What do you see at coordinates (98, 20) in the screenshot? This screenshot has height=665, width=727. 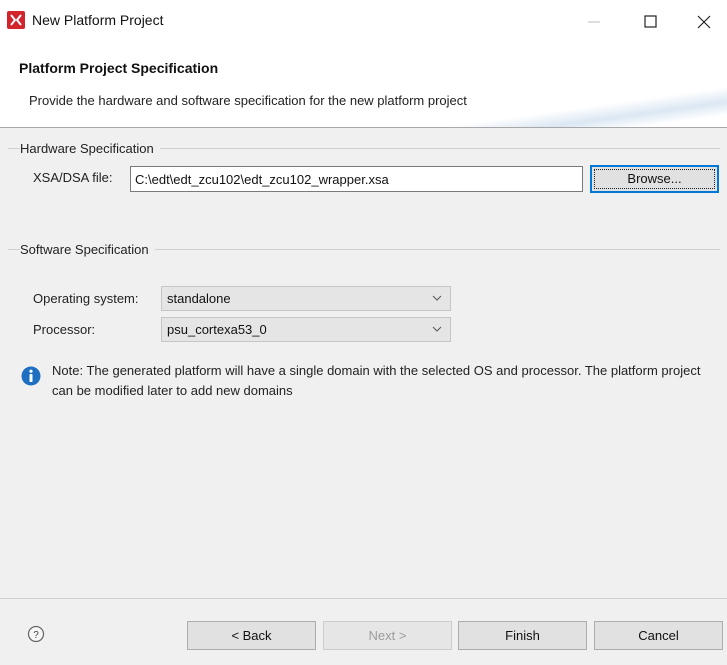 I see `window-title: New Platform Project` at bounding box center [98, 20].